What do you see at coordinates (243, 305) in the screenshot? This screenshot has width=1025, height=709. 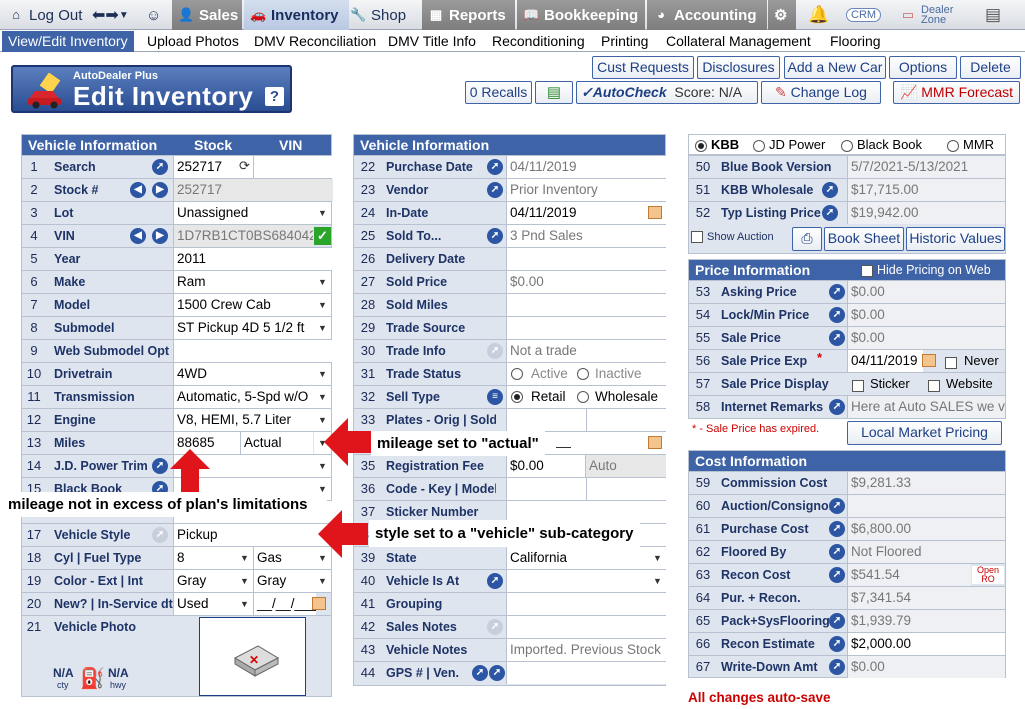 I see `field-input: 1500 Crew Cab` at bounding box center [243, 305].